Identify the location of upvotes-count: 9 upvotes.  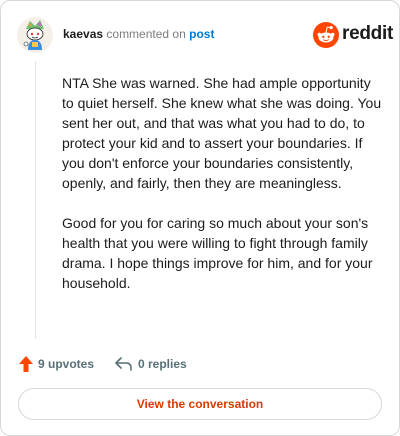
(66, 364).